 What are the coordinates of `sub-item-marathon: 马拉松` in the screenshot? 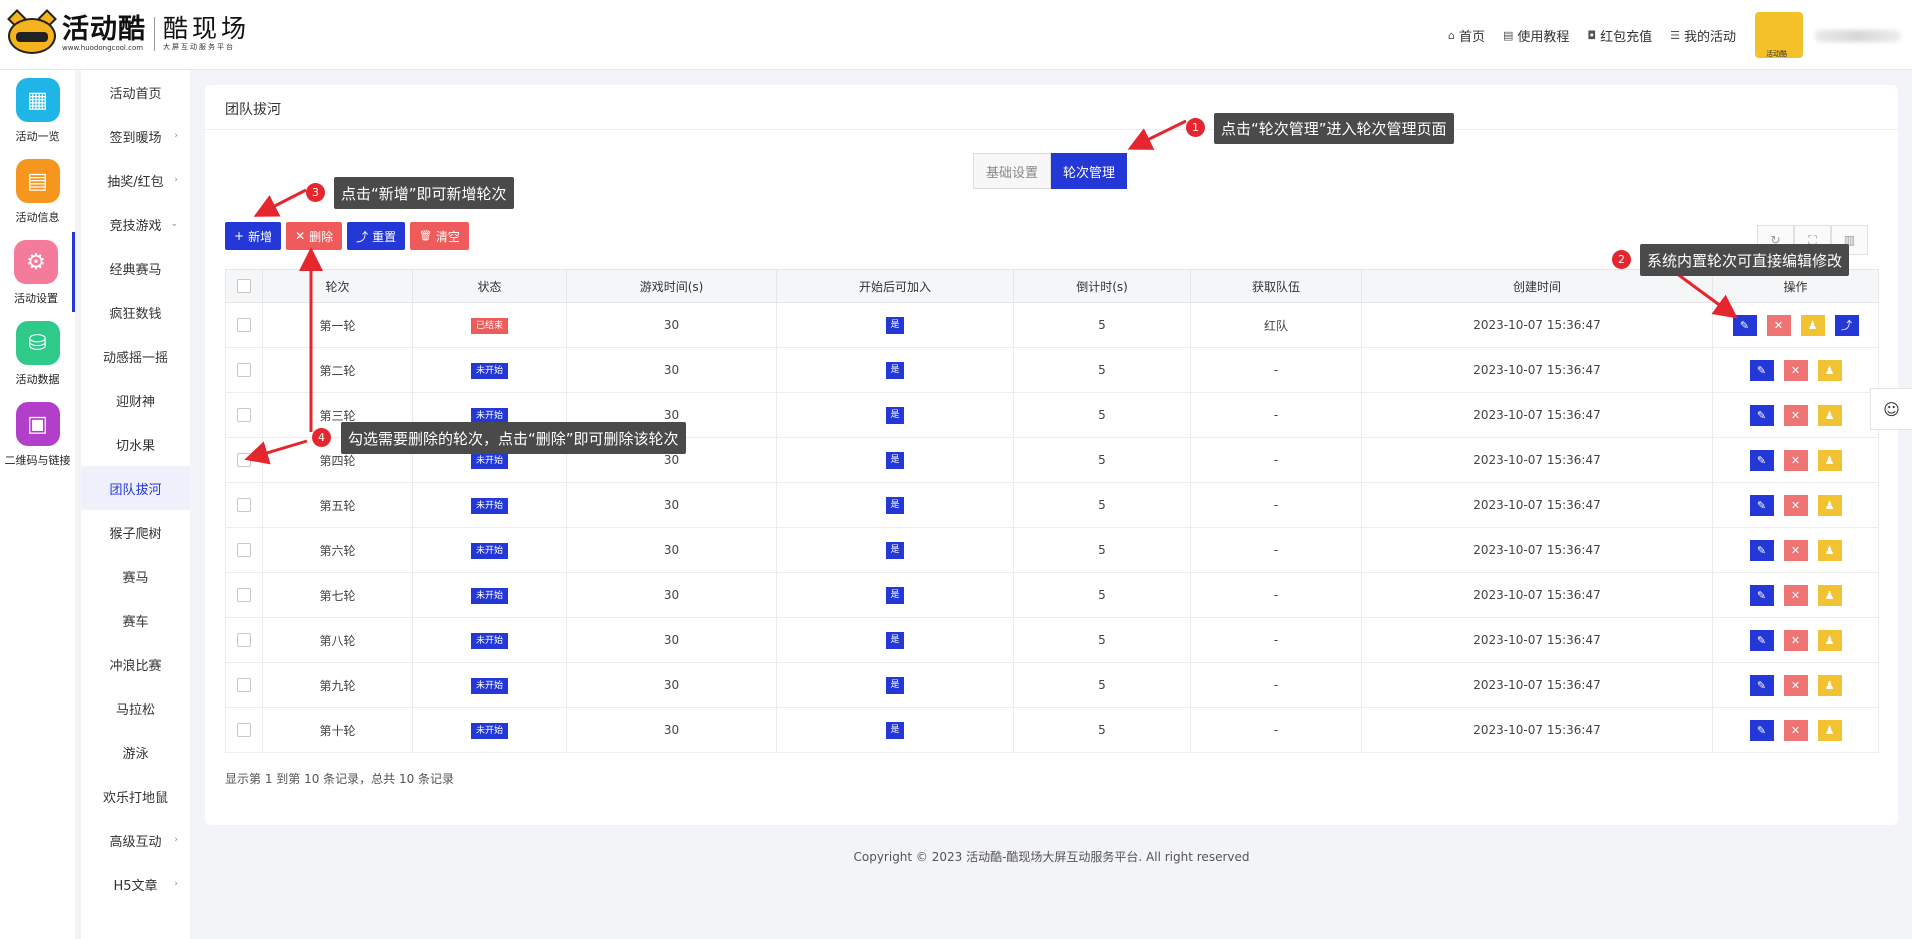 It's located at (135, 708).